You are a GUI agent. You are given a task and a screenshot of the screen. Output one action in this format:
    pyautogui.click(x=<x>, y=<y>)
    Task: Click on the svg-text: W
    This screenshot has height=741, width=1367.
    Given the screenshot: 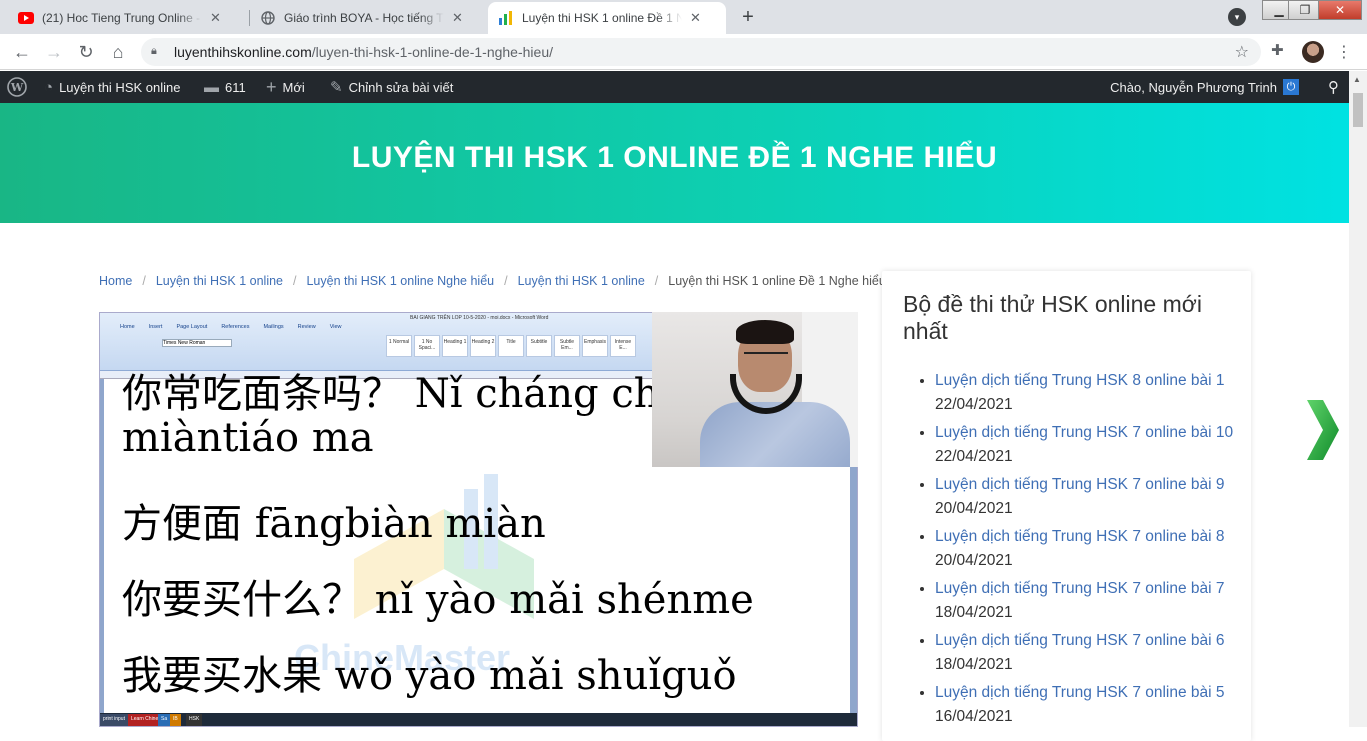 What is the action you would take?
    pyautogui.click(x=17, y=87)
    